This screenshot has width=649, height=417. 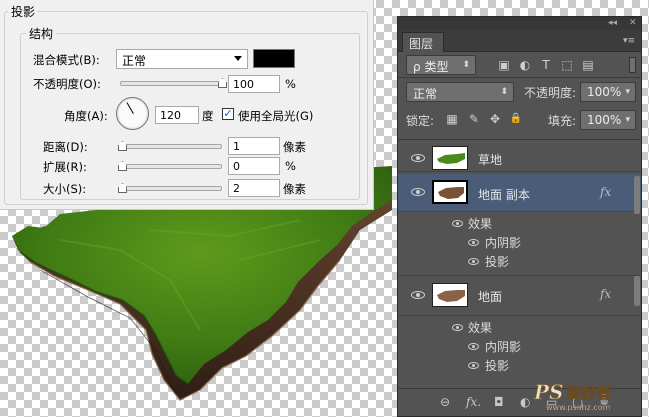 I want to click on angle-needle, so click(x=130, y=108).